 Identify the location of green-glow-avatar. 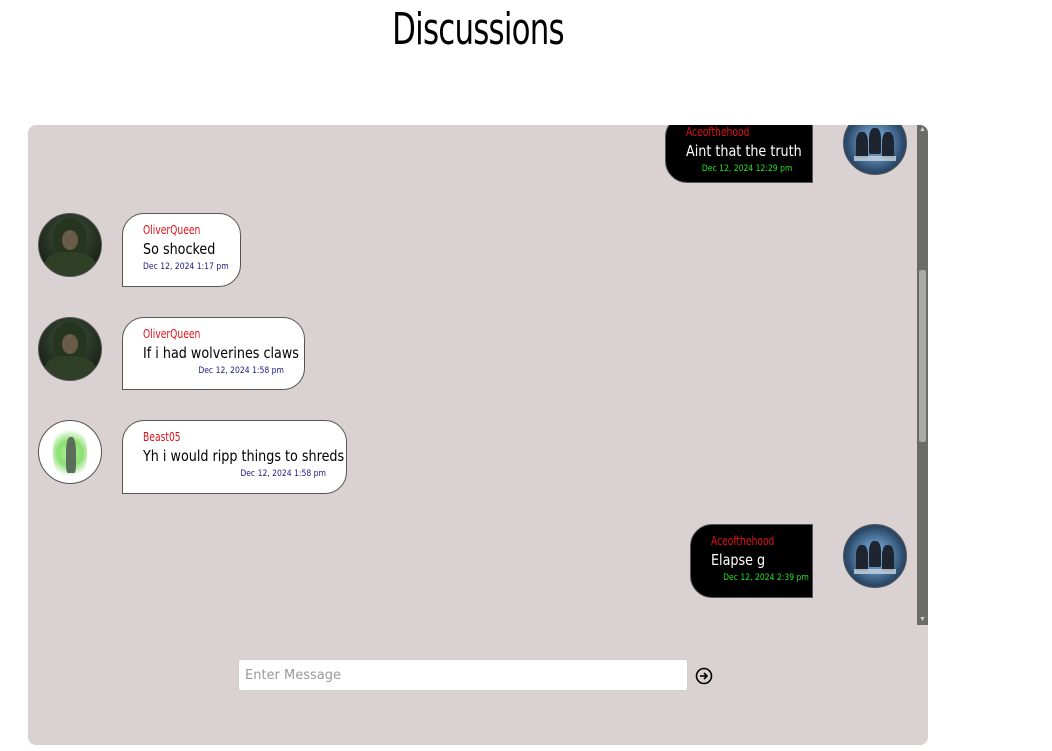
(70, 452).